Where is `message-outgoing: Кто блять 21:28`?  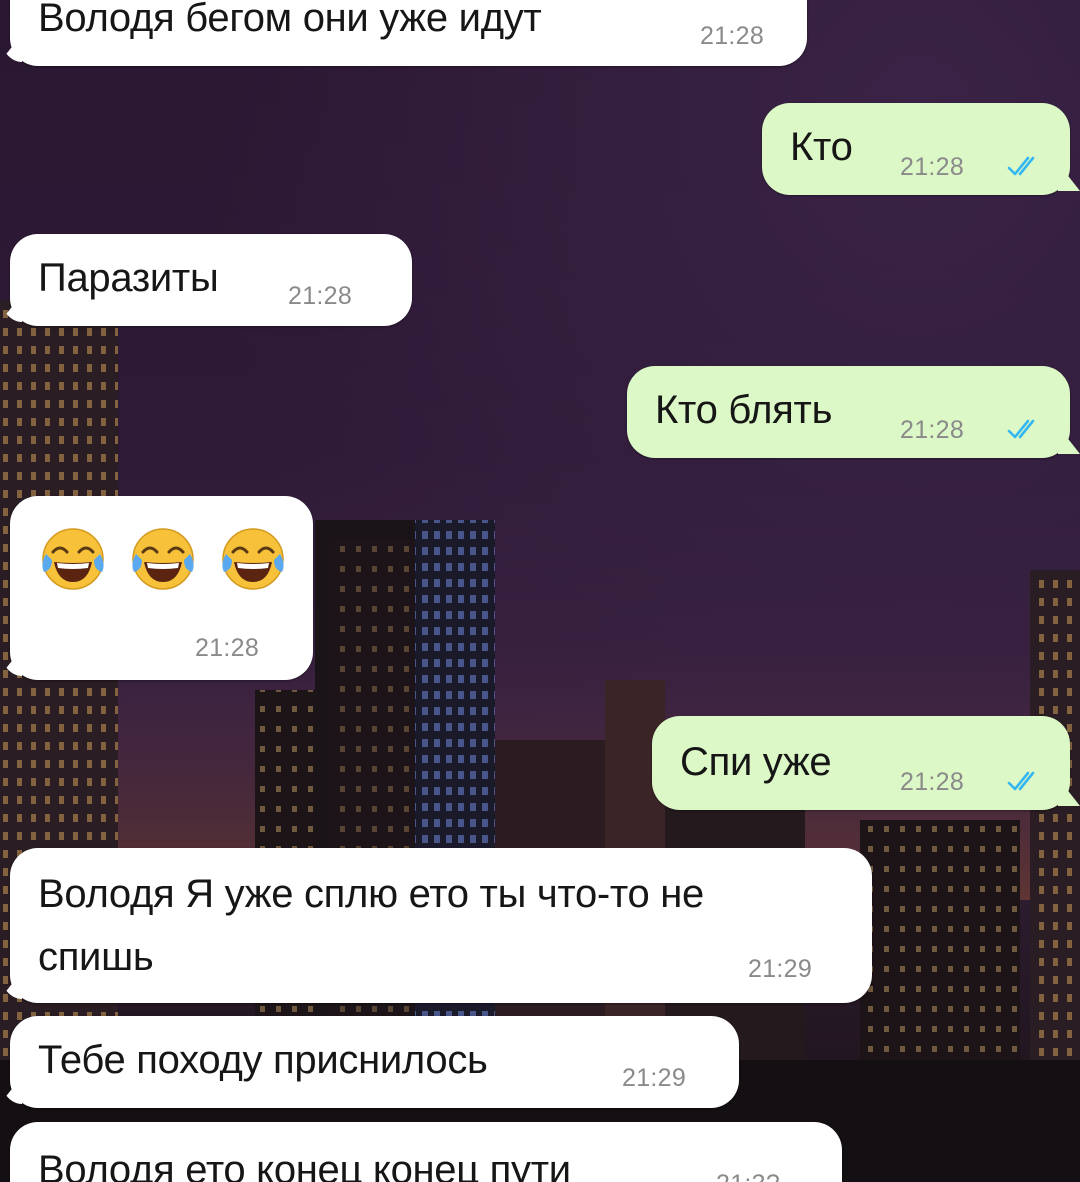 message-outgoing: Кто блять 21:28 is located at coordinates (853, 412).